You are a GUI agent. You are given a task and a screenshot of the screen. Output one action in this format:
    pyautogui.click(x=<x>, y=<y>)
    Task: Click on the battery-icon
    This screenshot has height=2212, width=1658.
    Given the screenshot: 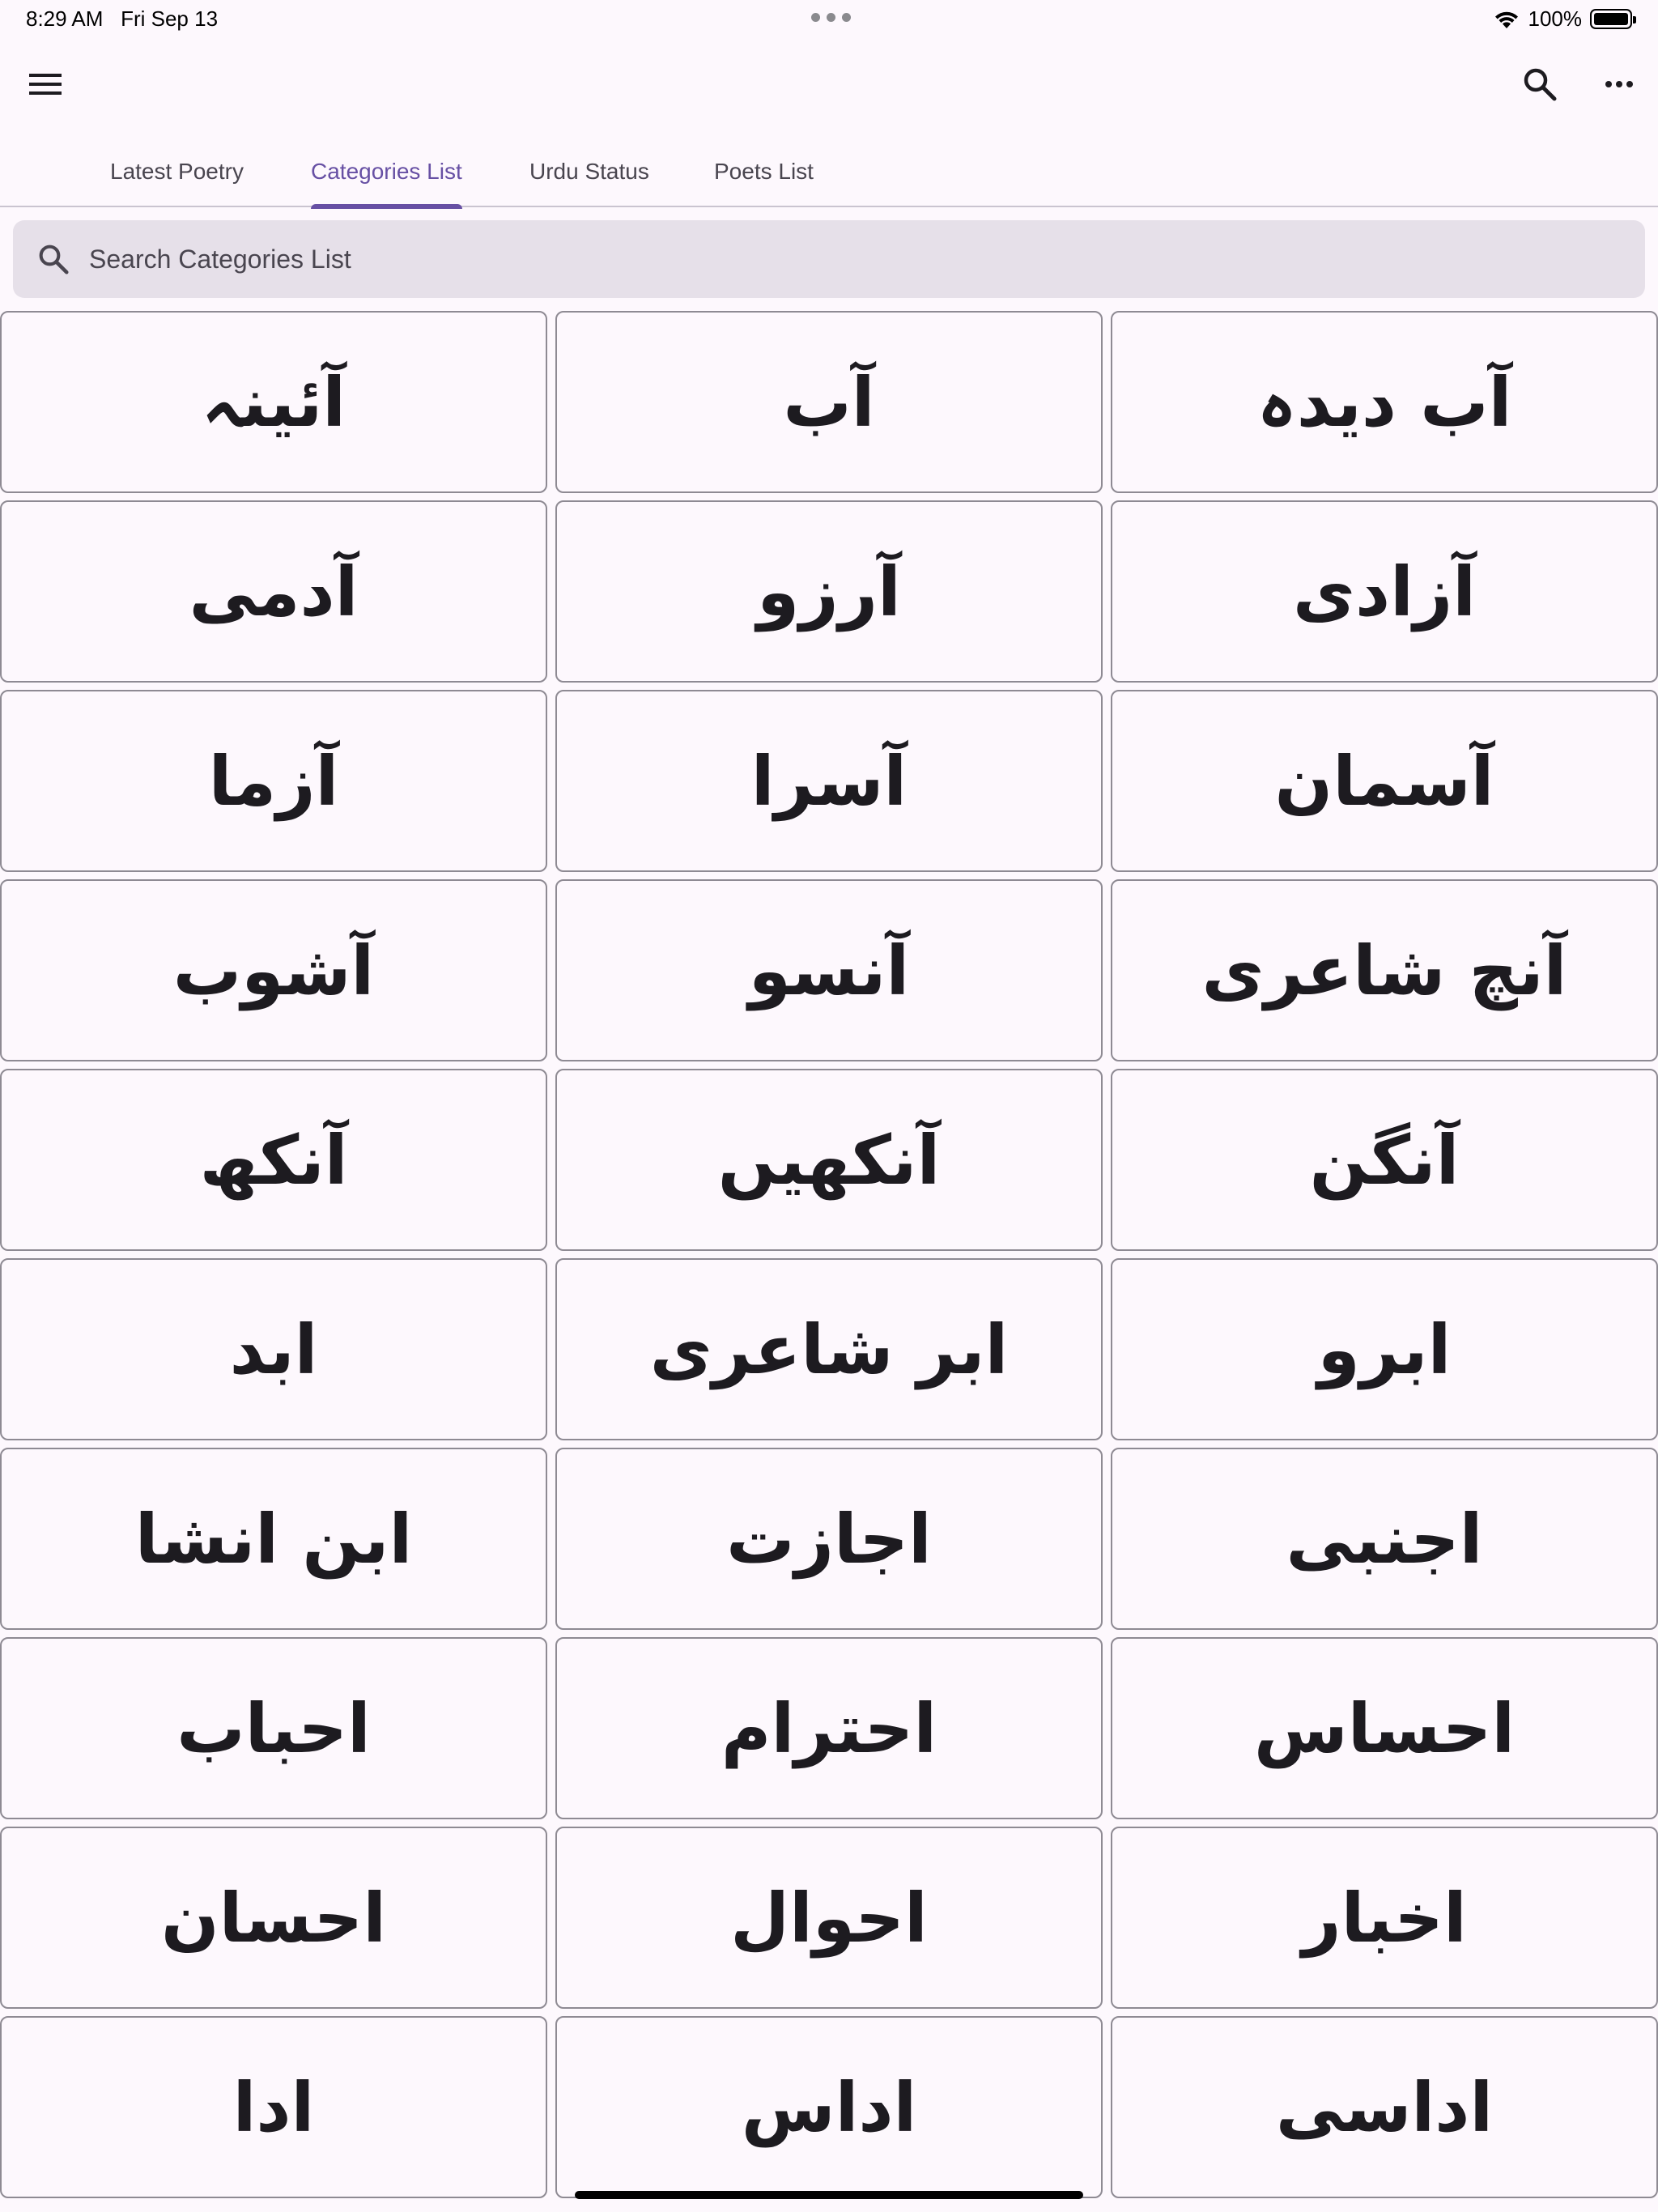 What is the action you would take?
    pyautogui.click(x=1613, y=19)
    